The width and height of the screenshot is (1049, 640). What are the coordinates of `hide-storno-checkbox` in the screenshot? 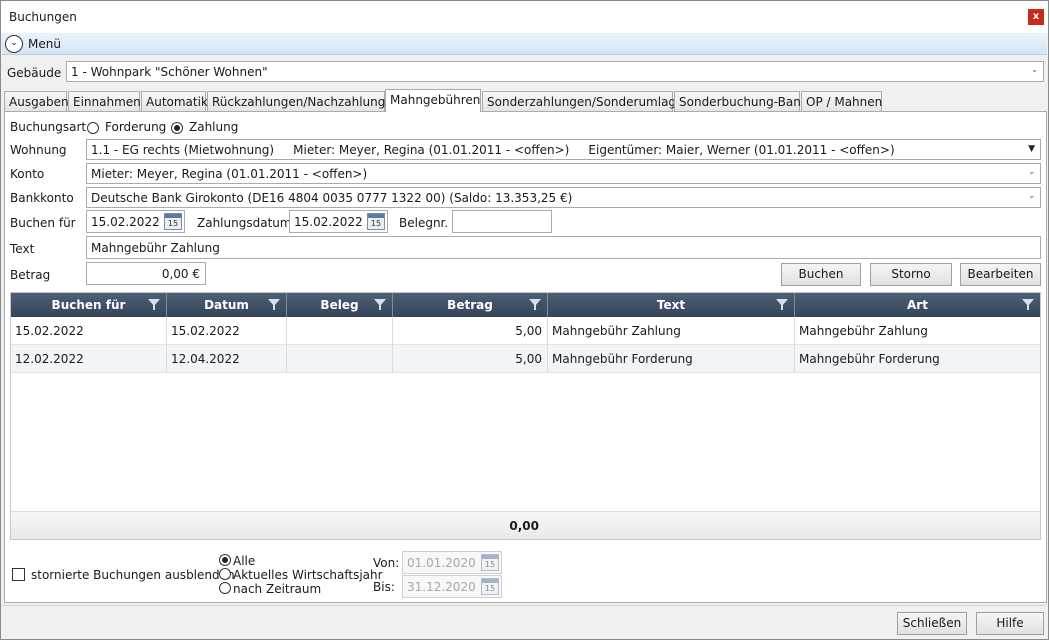 It's located at (18, 574).